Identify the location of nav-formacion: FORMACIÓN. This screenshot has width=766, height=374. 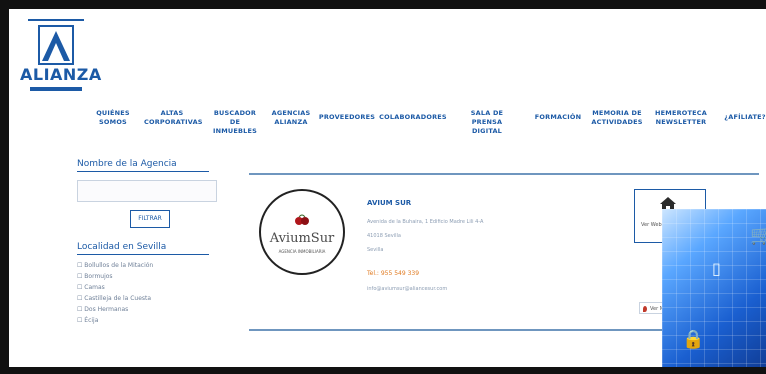
(558, 117).